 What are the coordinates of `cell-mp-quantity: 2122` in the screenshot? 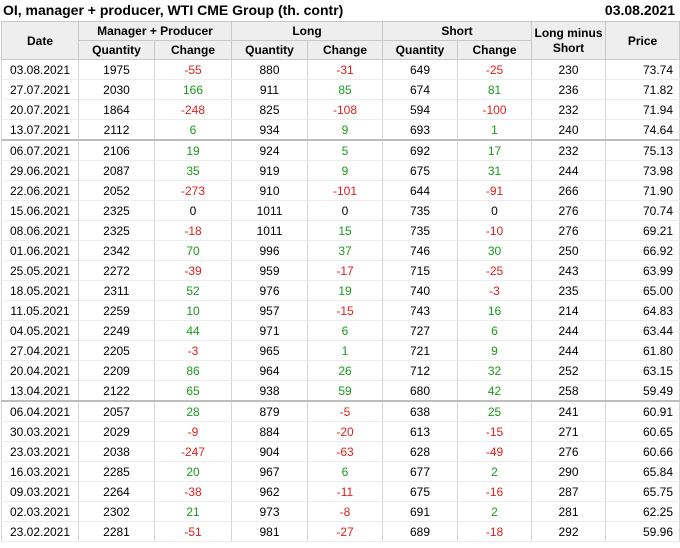 It's located at (116, 391).